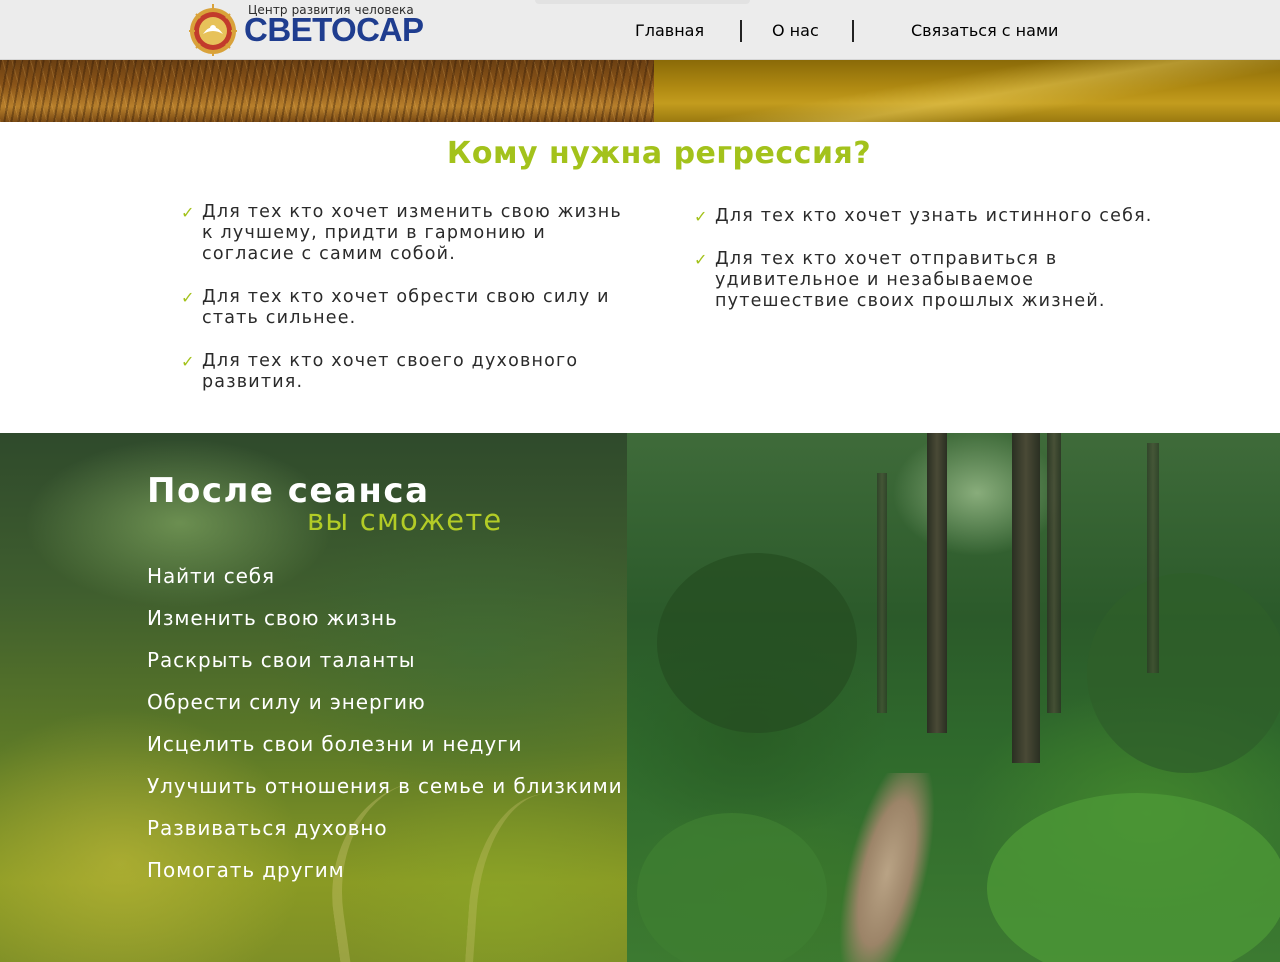  What do you see at coordinates (967, 91) in the screenshot?
I see `banner-road-image` at bounding box center [967, 91].